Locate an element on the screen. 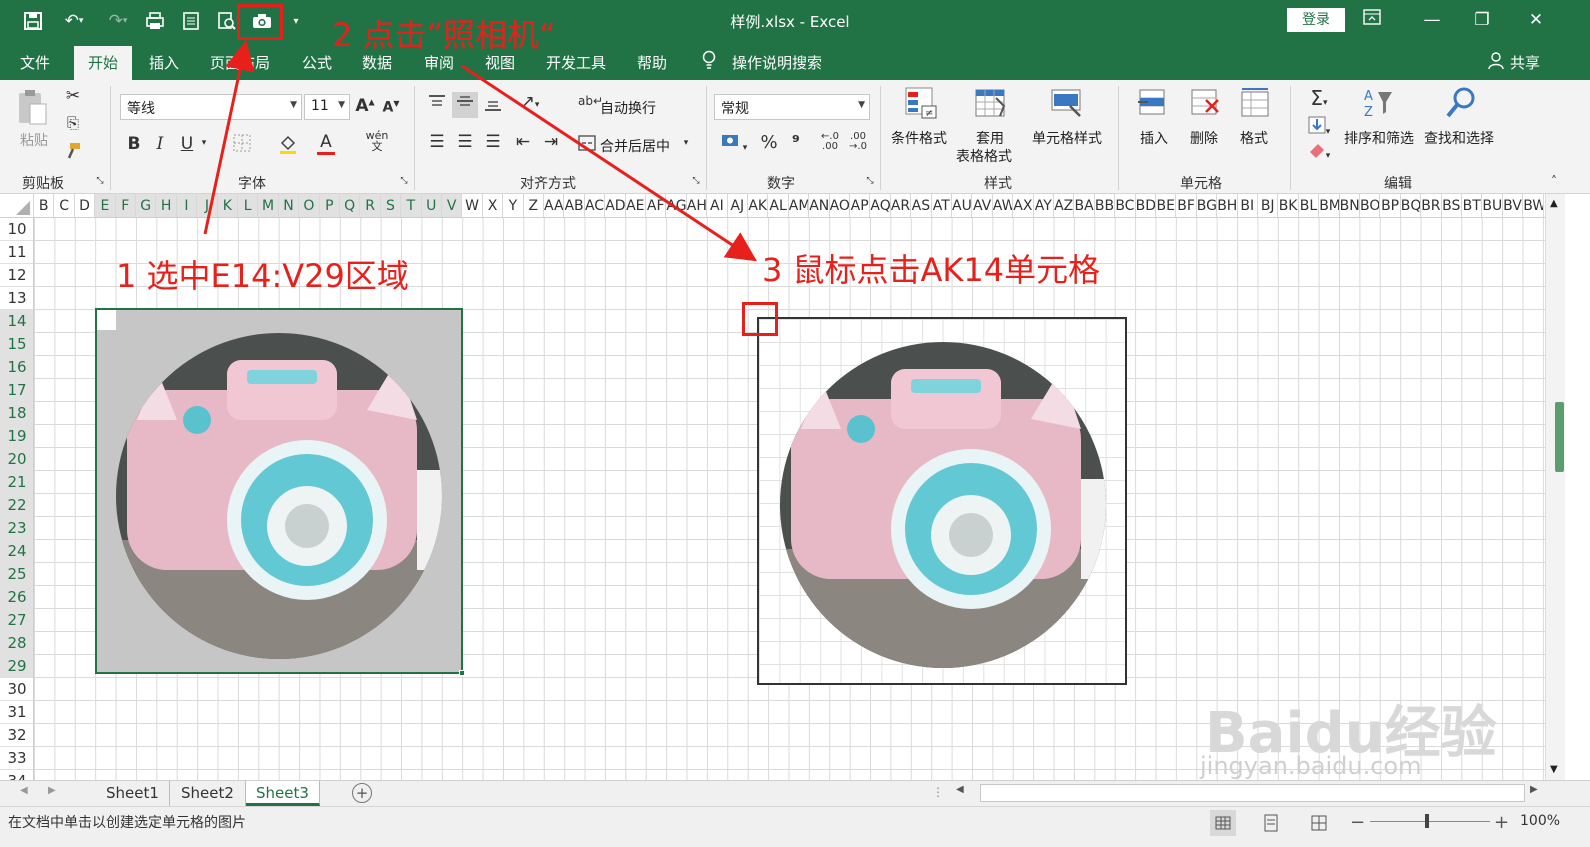 The width and height of the screenshot is (1590, 847). save-icon is located at coordinates (33, 21).